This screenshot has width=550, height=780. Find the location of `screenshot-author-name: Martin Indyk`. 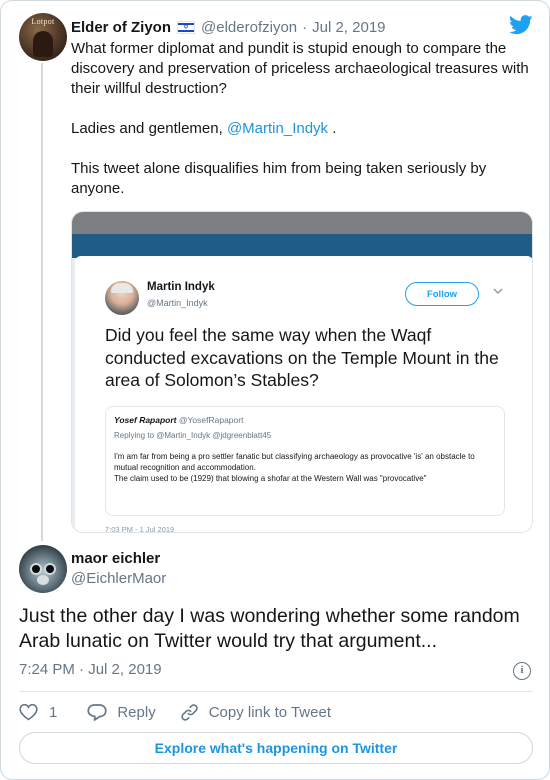

screenshot-author-name: Martin Indyk is located at coordinates (181, 287).